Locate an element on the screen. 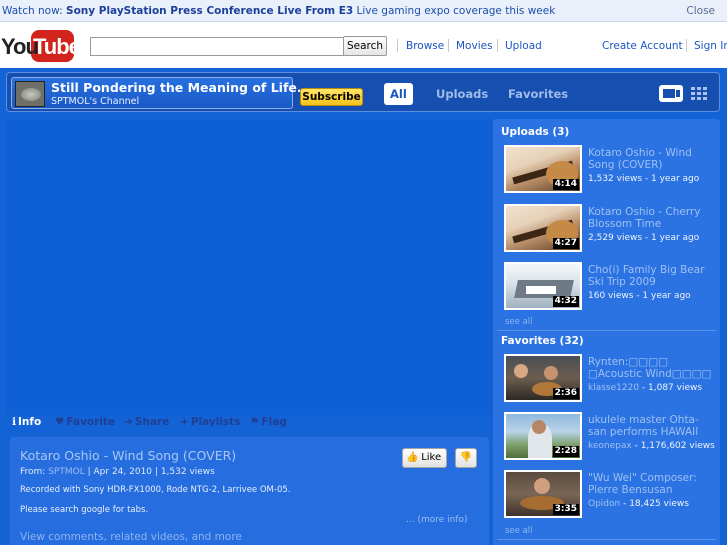  channel-subtitle: SPTMOL's Channel is located at coordinates (95, 101).